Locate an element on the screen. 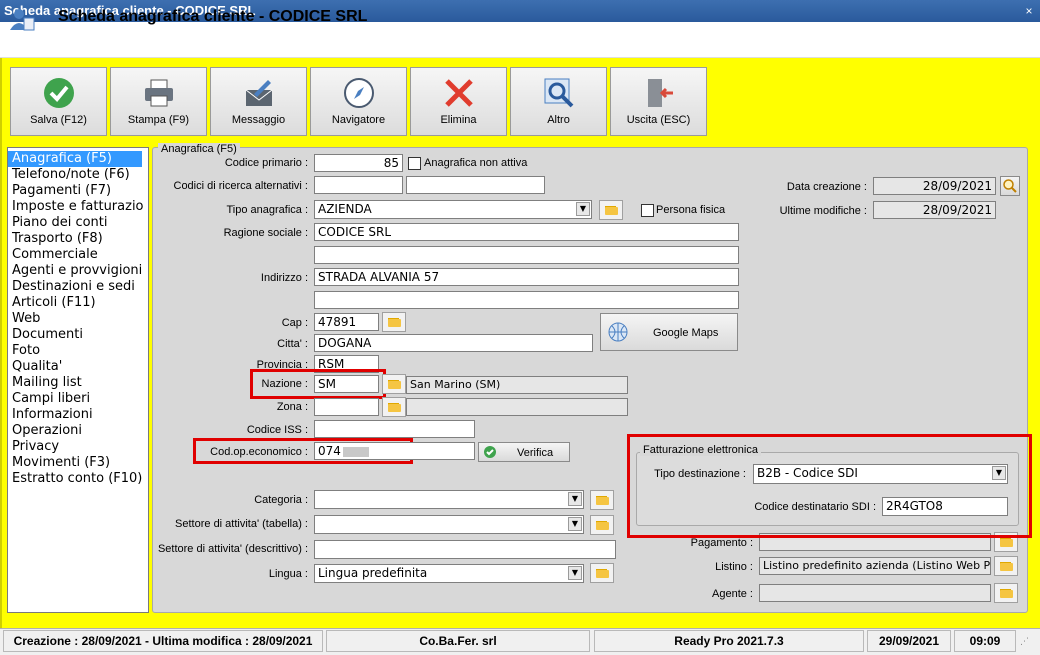  nav-item-piano-conti: Piano dei conti is located at coordinates (78, 223).